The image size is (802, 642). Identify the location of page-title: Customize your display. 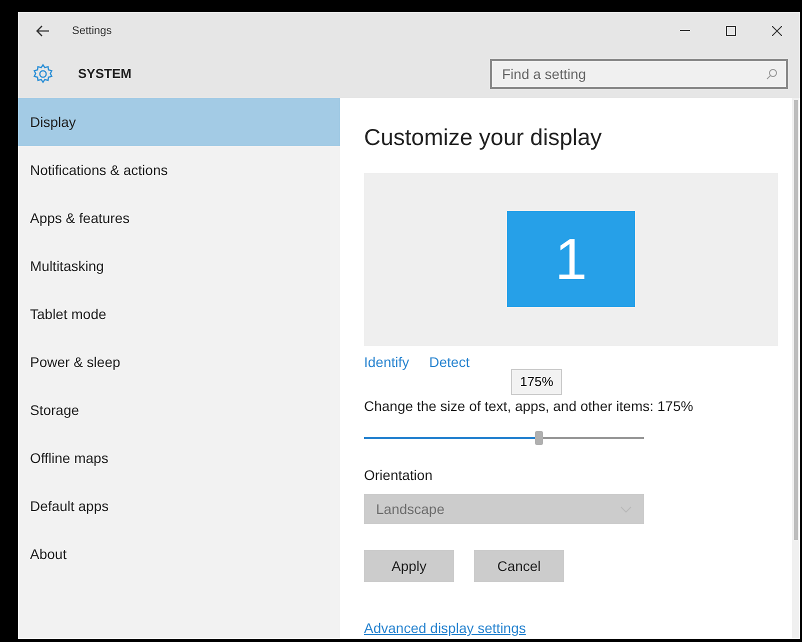
(483, 137).